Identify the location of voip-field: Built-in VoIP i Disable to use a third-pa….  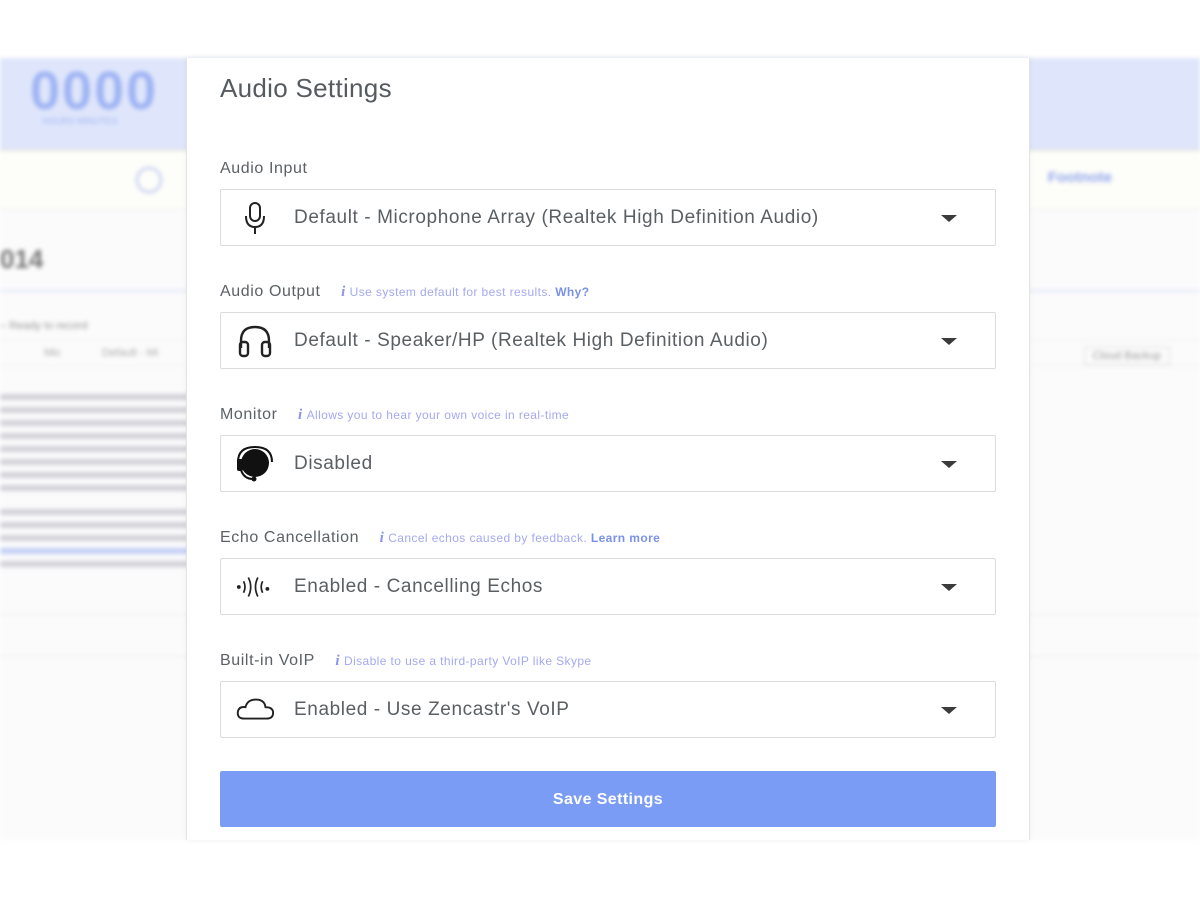
(608, 694).